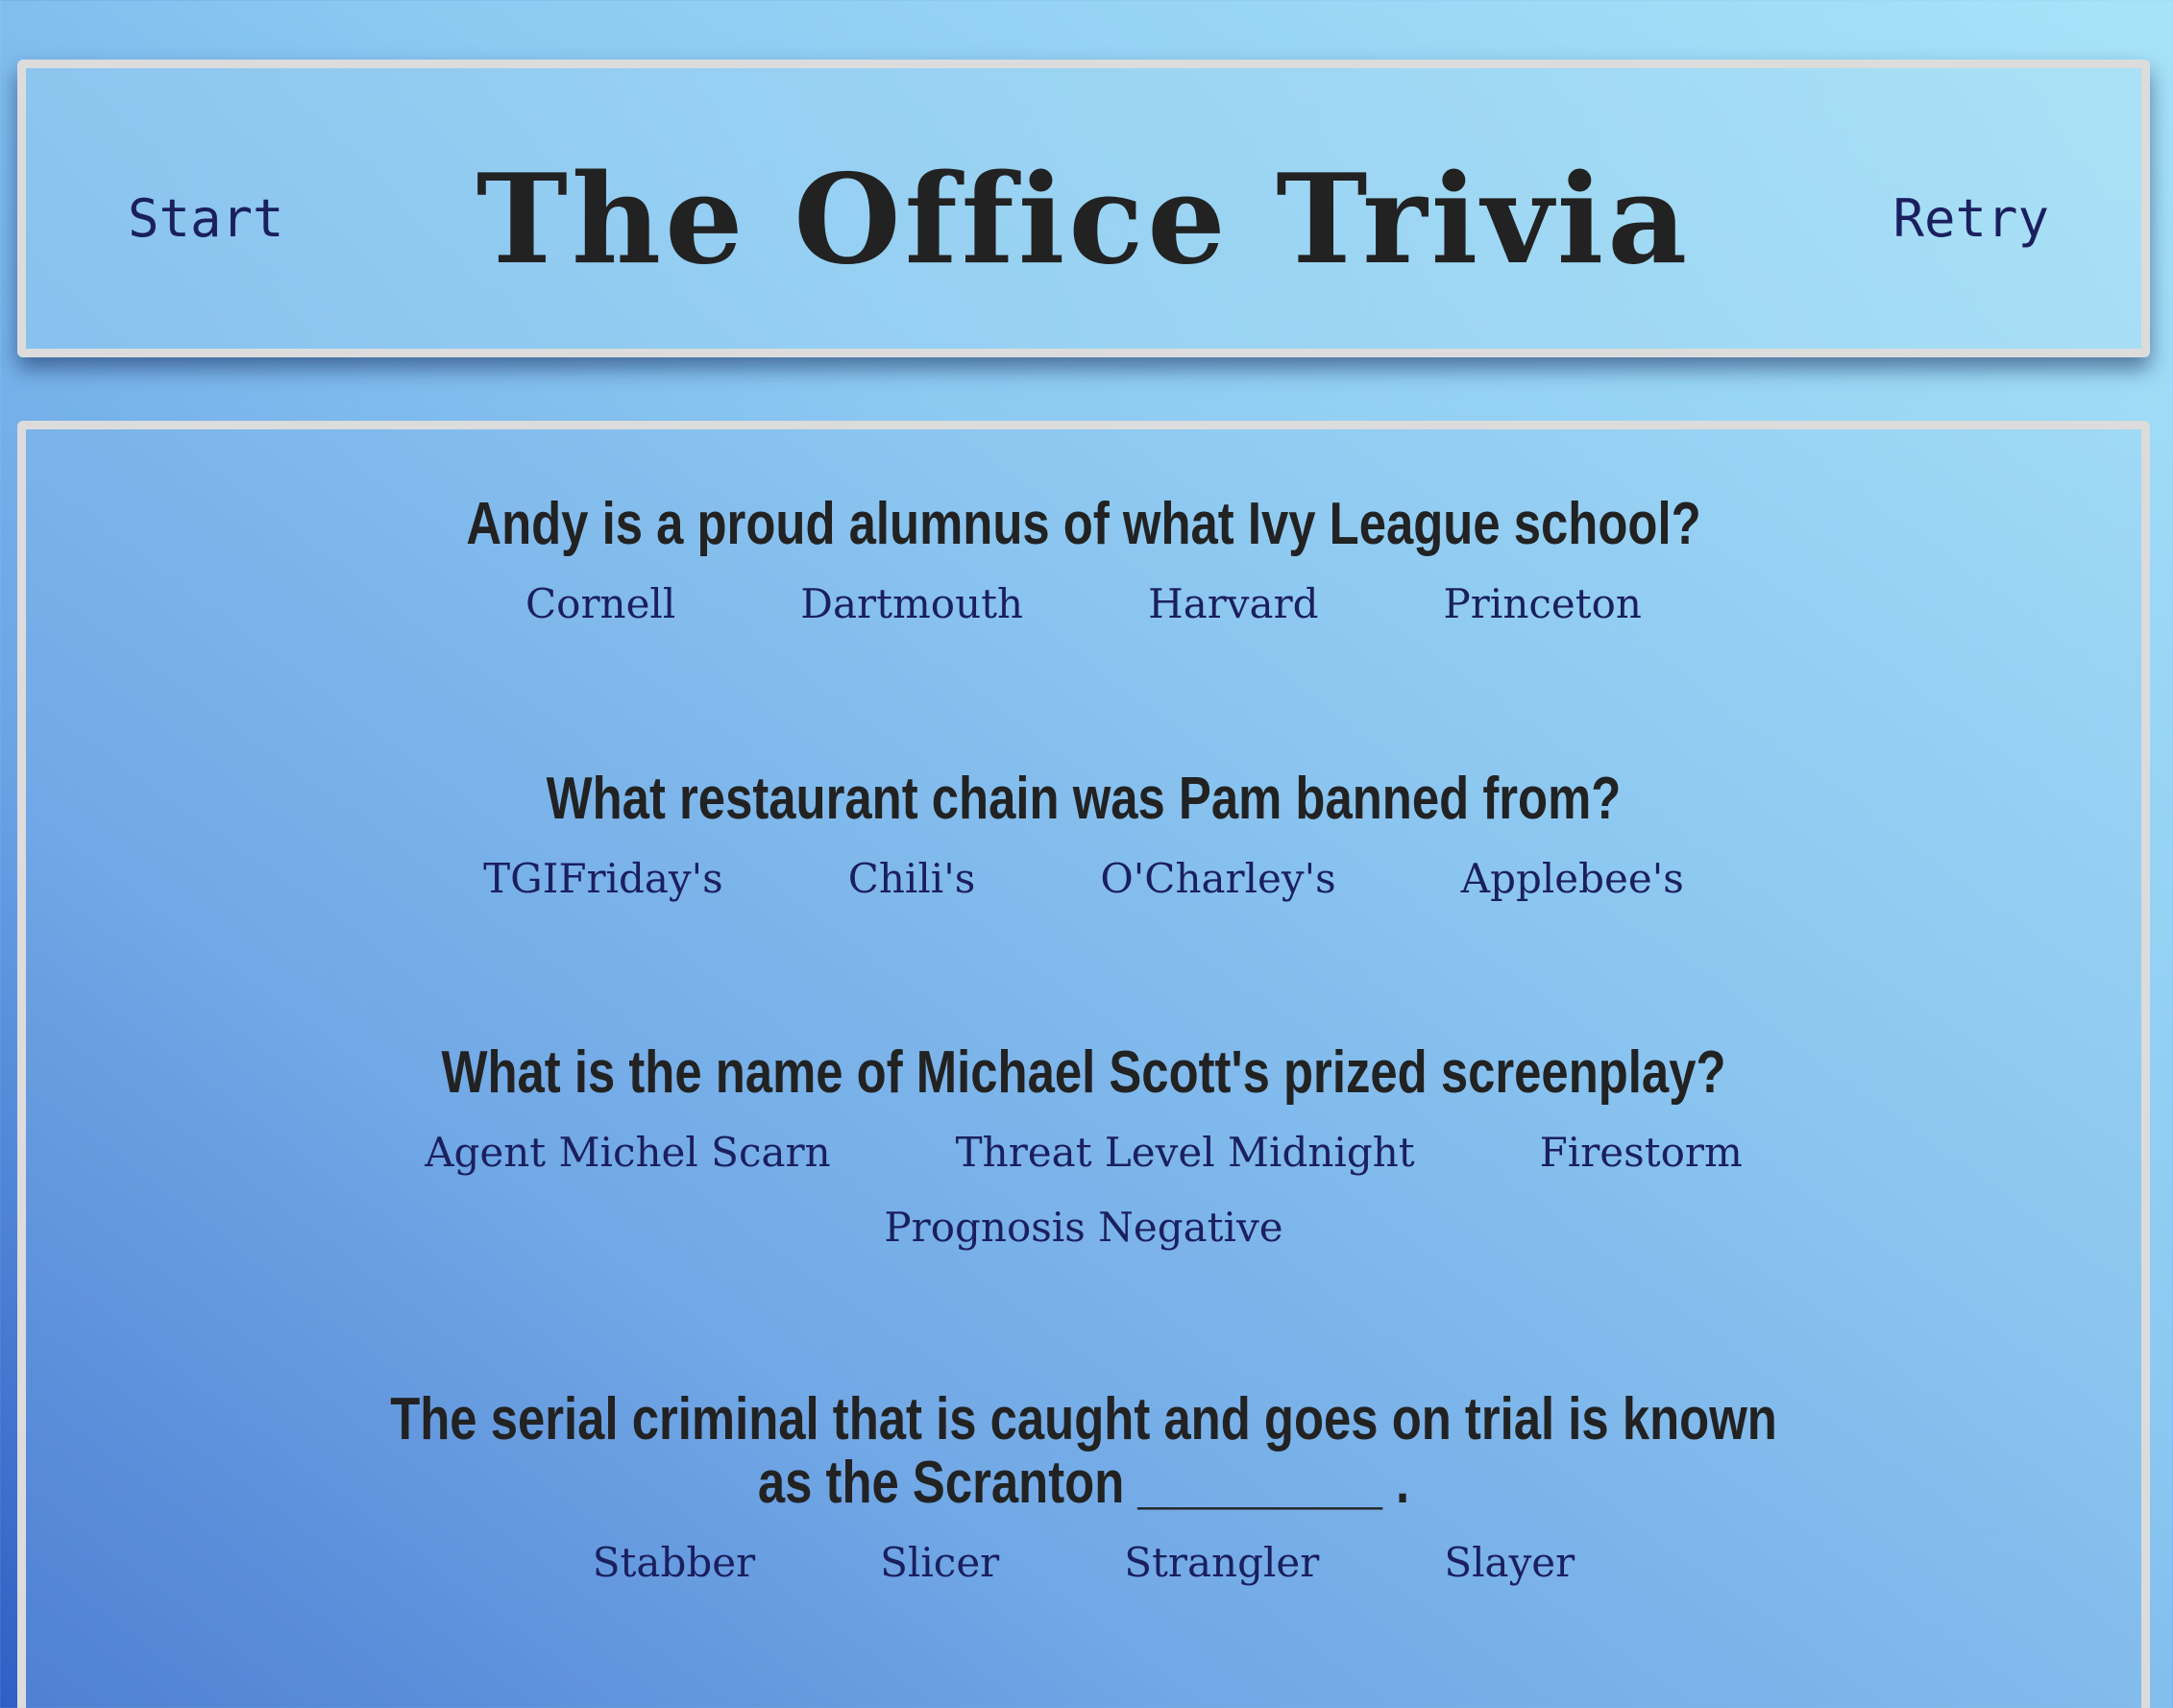  What do you see at coordinates (1083, 1228) in the screenshot?
I see `answer-option: Prognosis Negative` at bounding box center [1083, 1228].